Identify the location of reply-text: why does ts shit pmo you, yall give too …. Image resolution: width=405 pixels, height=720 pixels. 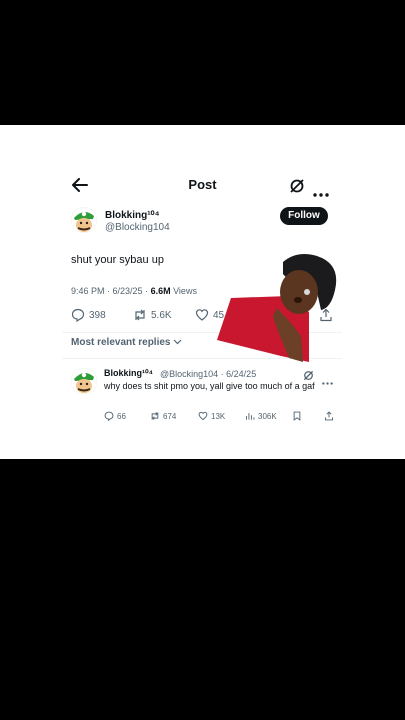
(209, 386).